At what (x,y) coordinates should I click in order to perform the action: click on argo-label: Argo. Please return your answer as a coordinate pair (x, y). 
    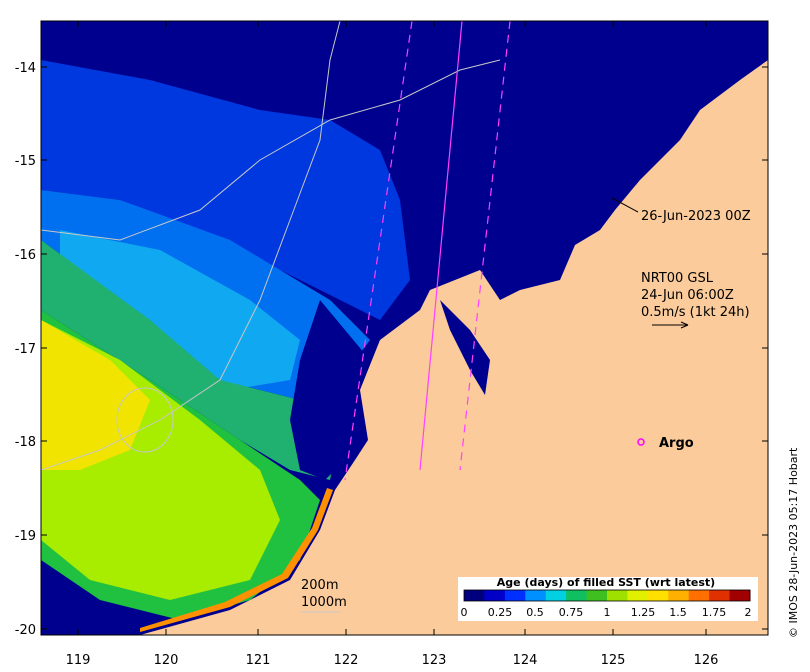
    Looking at the image, I should click on (676, 443).